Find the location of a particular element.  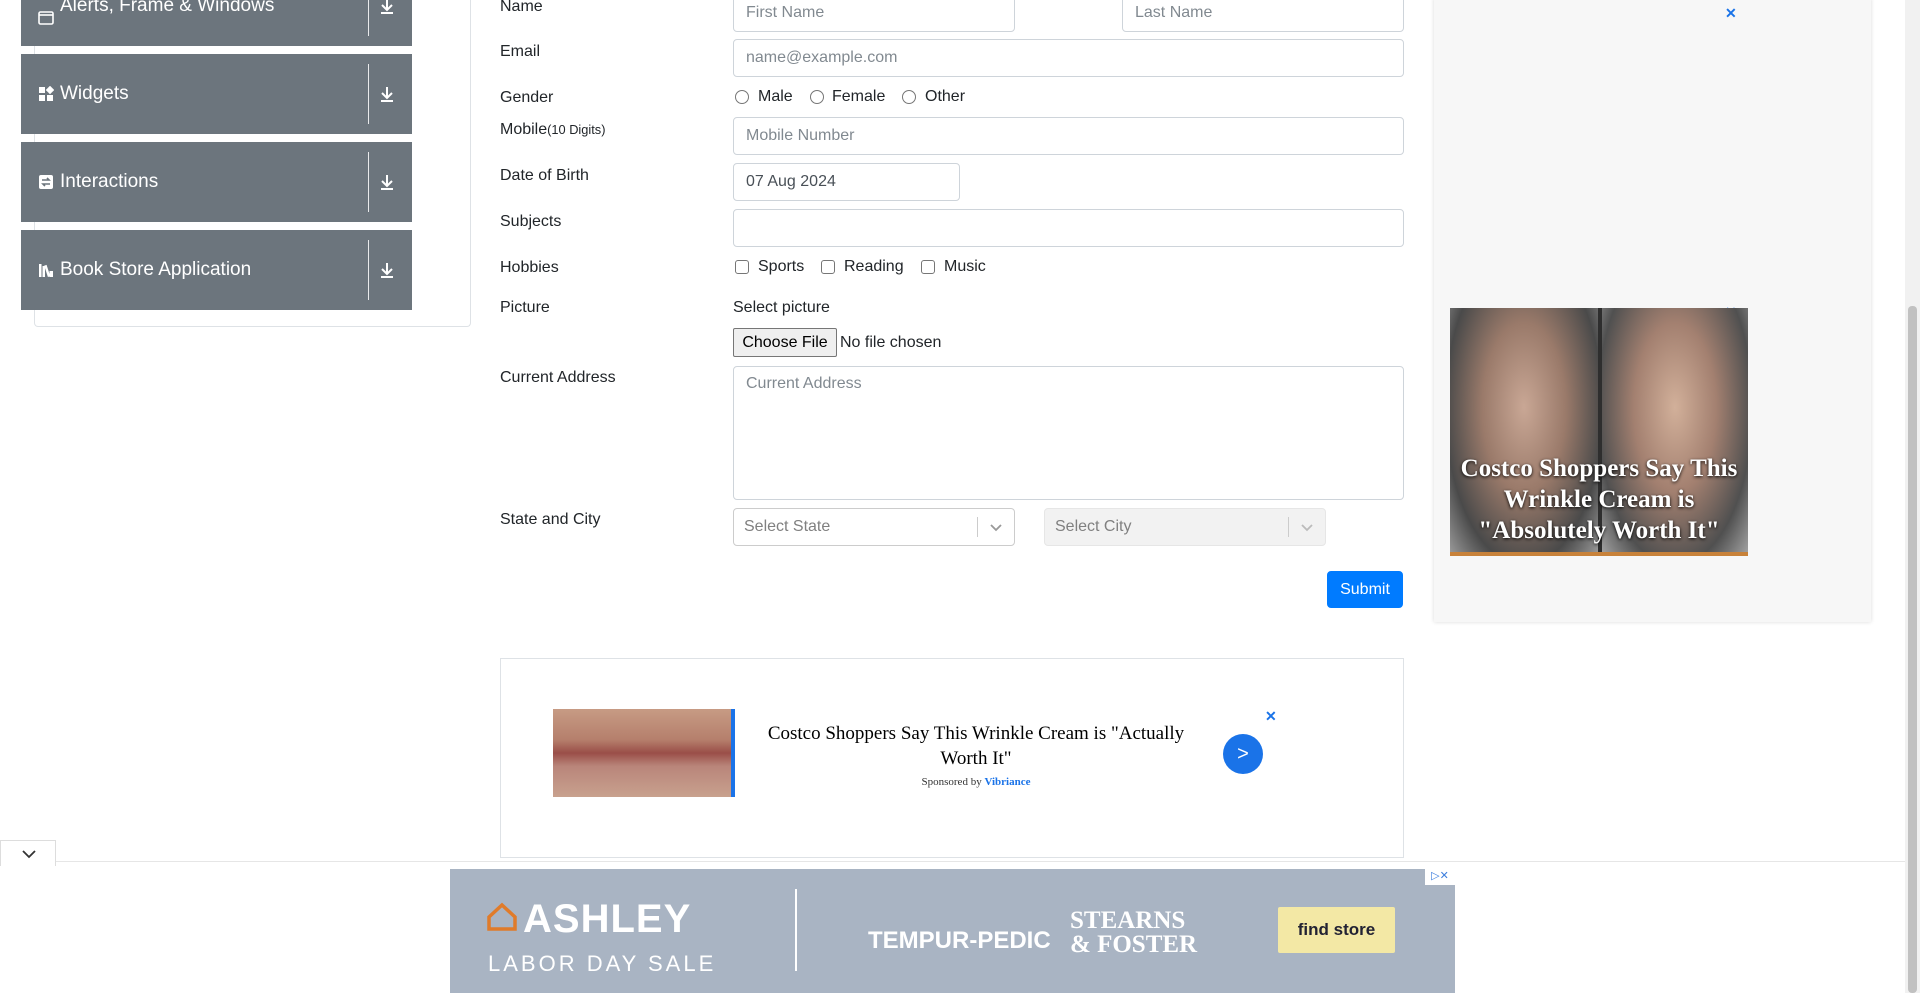

mobile-label: Mobile(10 Digits) is located at coordinates (552, 130).